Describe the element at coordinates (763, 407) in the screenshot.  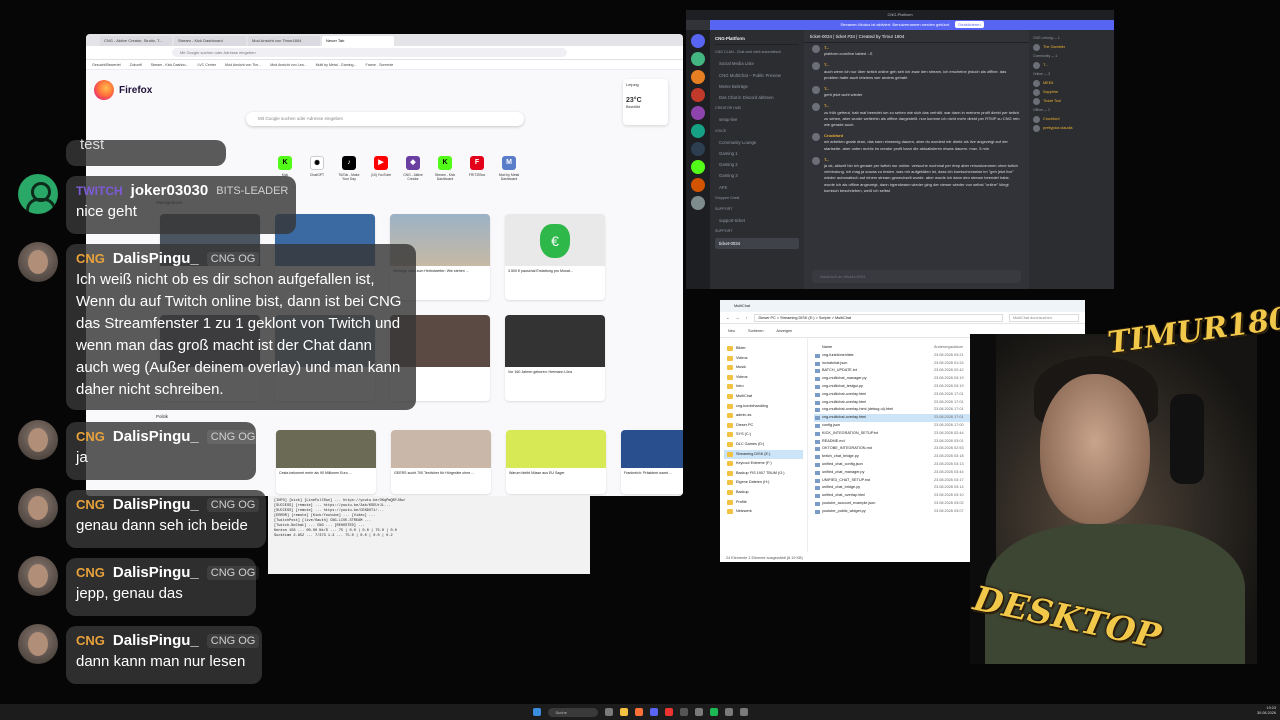
I see `nav-item: cng-kombihandling` at that location.